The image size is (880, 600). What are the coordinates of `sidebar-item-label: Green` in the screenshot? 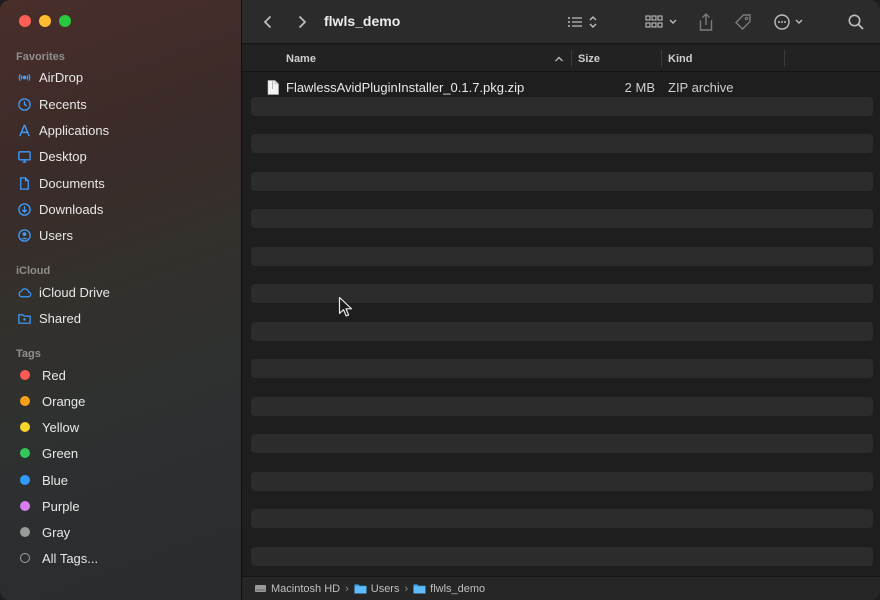 It's located at (60, 453).